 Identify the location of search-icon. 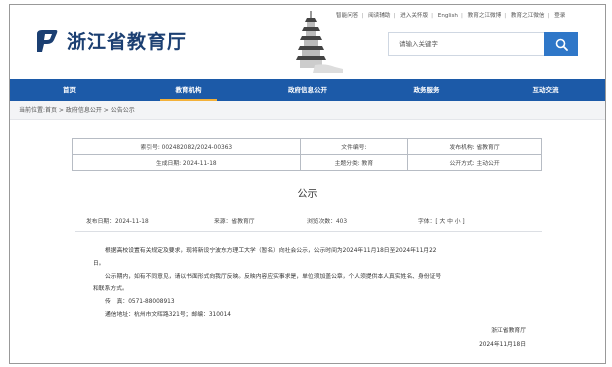
(561, 44).